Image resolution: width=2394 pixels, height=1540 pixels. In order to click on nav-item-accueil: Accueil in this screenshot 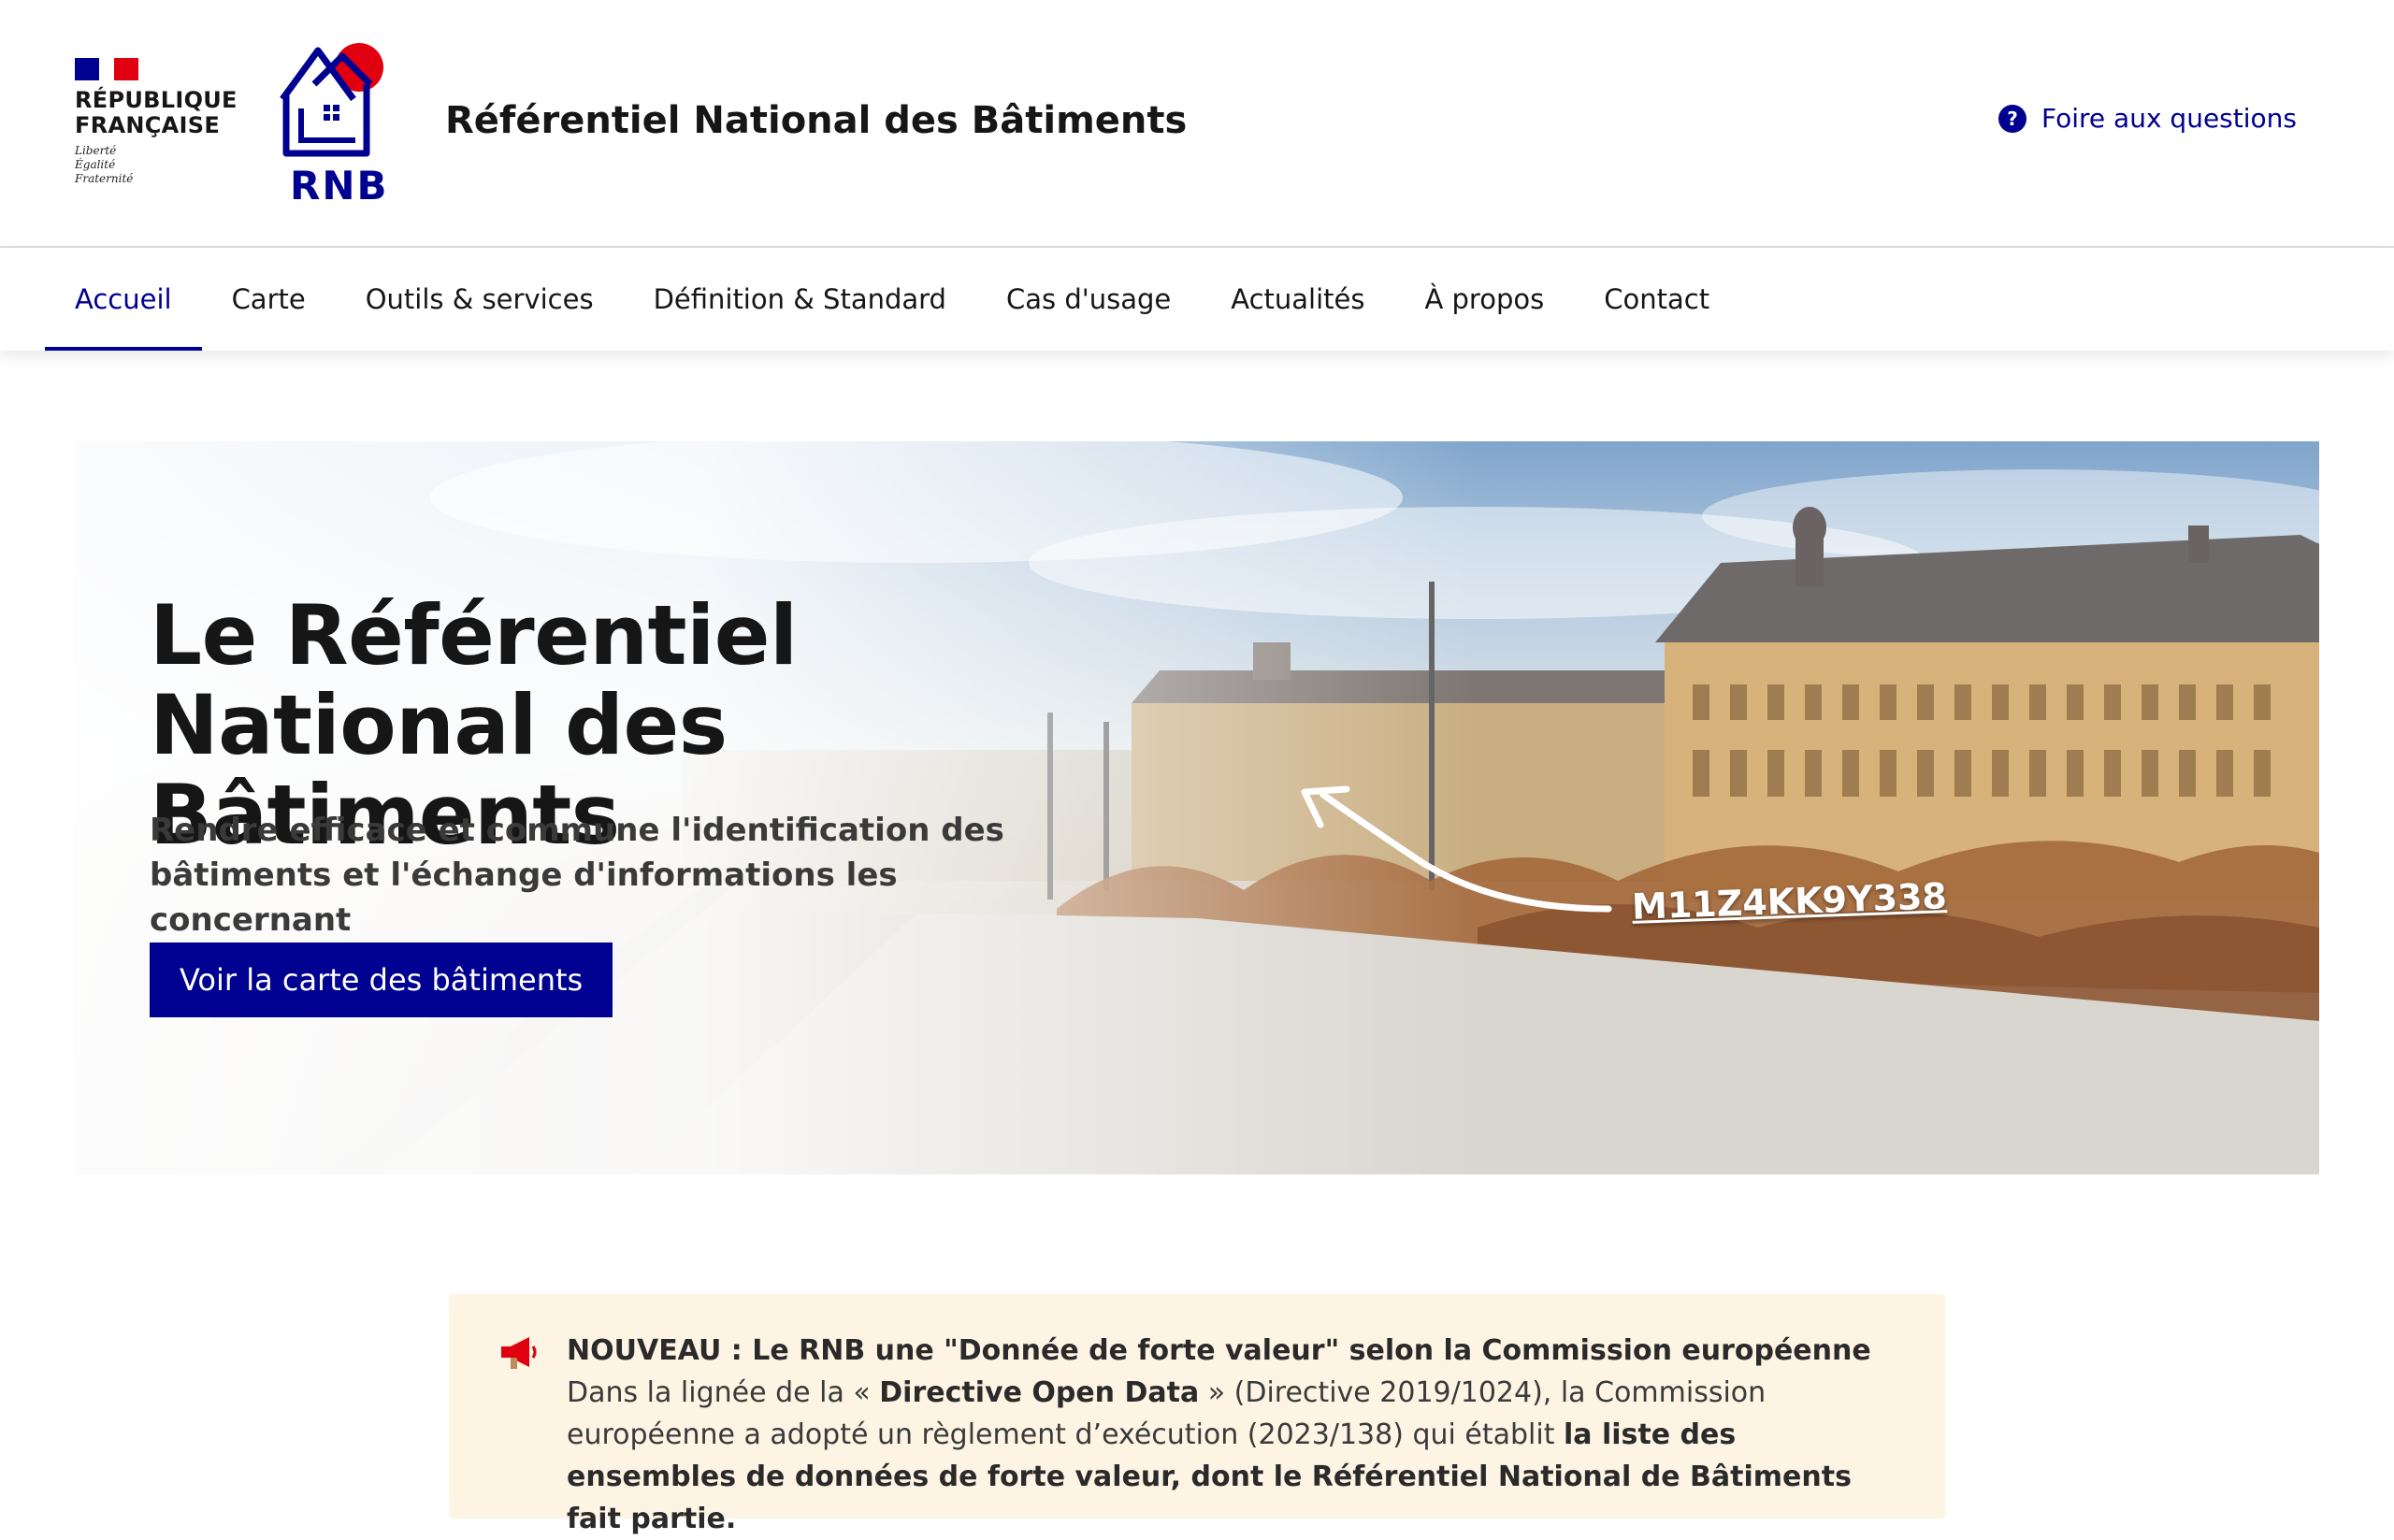, I will do `click(123, 299)`.